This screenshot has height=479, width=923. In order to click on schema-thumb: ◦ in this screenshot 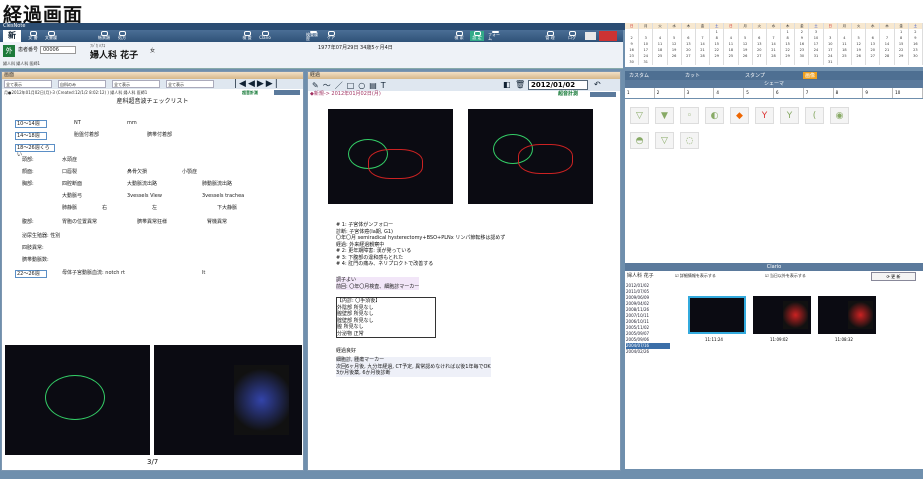, I will do `click(689, 115)`.